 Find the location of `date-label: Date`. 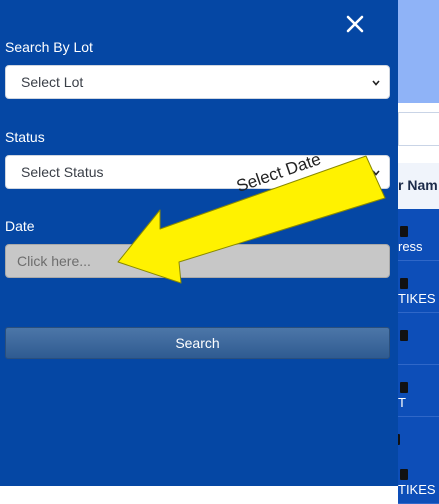

date-label: Date is located at coordinates (20, 226).